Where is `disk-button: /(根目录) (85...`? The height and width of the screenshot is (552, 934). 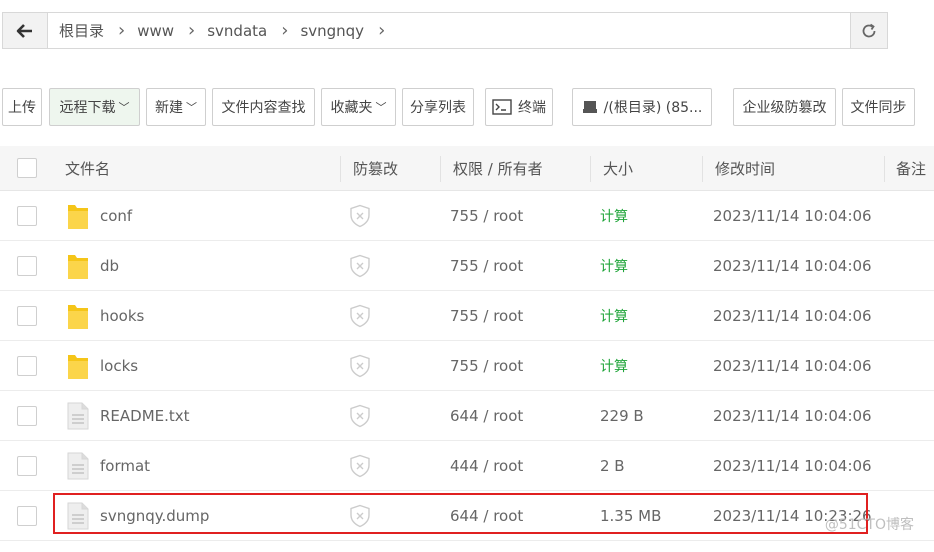
disk-button: /(根目录) (85... is located at coordinates (642, 107).